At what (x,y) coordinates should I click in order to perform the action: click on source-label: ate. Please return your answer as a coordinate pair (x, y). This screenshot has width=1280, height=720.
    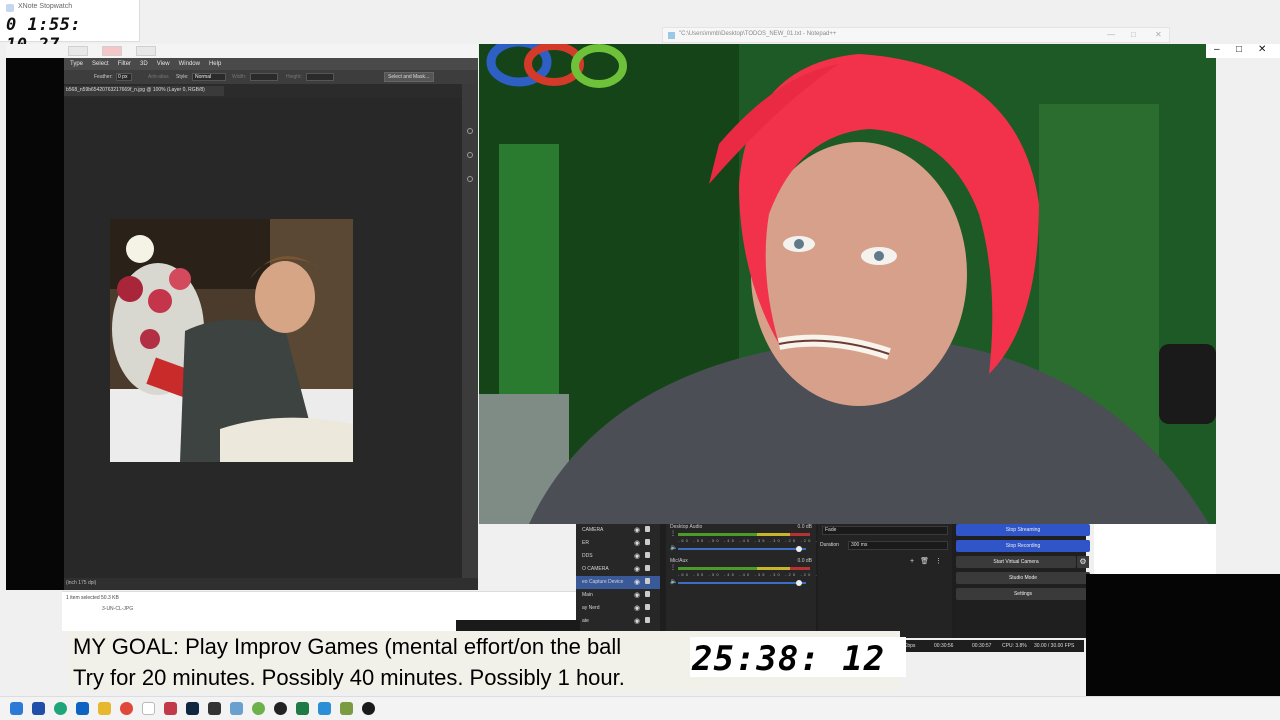
    Looking at the image, I should click on (585, 621).